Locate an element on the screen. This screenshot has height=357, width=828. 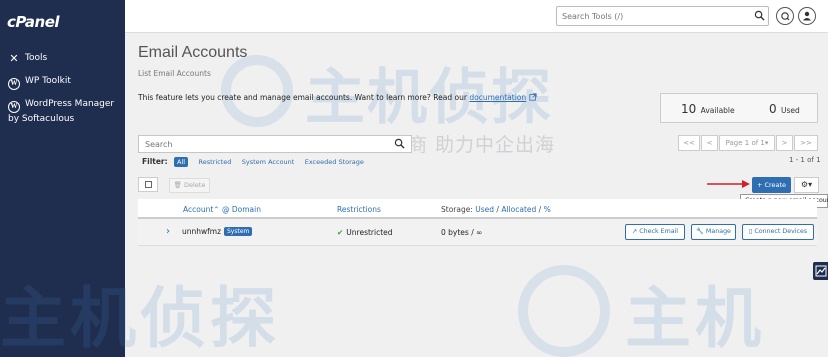
result-count: 1 - 1 of 1 is located at coordinates (805, 160).